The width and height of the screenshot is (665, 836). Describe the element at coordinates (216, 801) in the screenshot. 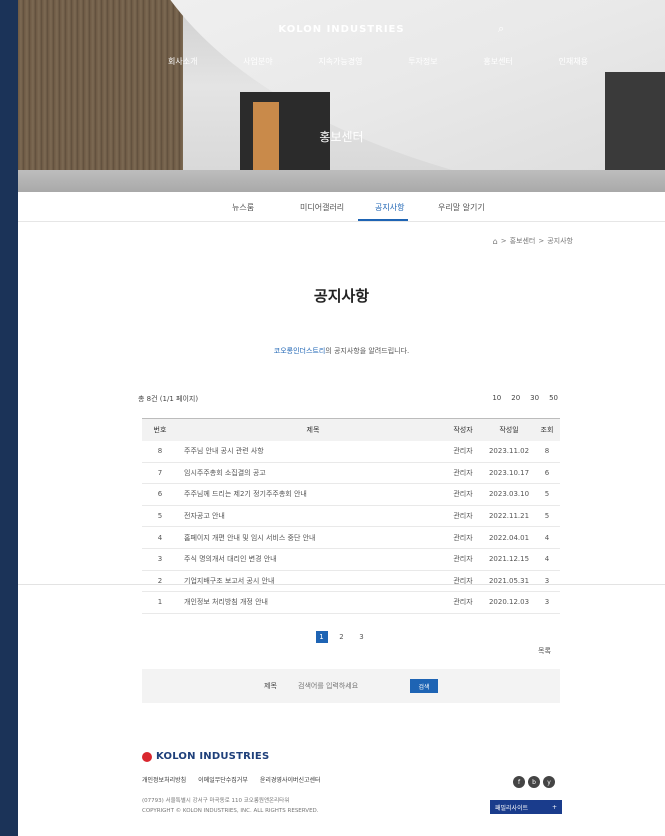

I see `footer-address: (07793) 서울특별시 강서구 마곡동로 110 코오롱원앤온리타워` at that location.